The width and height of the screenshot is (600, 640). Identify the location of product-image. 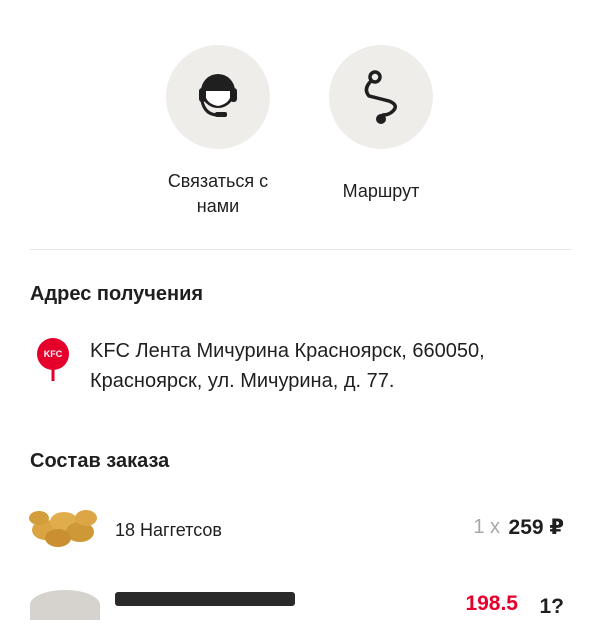
(65, 605).